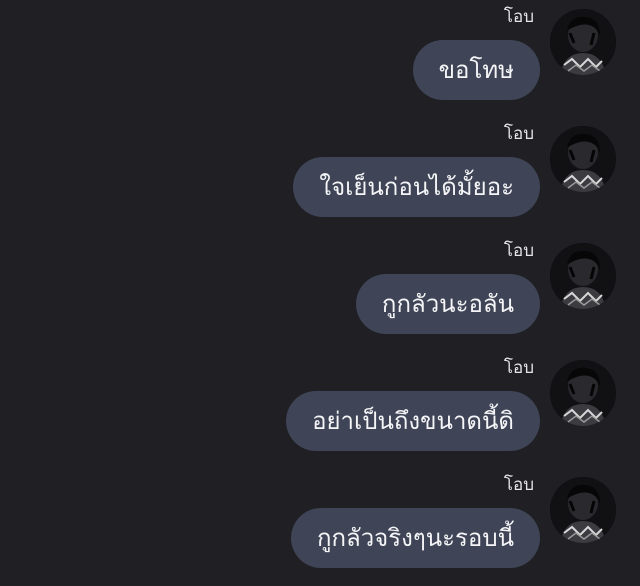 This screenshot has height=586, width=640. Describe the element at coordinates (415, 538) in the screenshot. I see `message-bubble: กูกลัวจริงๆนะรอบนี้` at that location.